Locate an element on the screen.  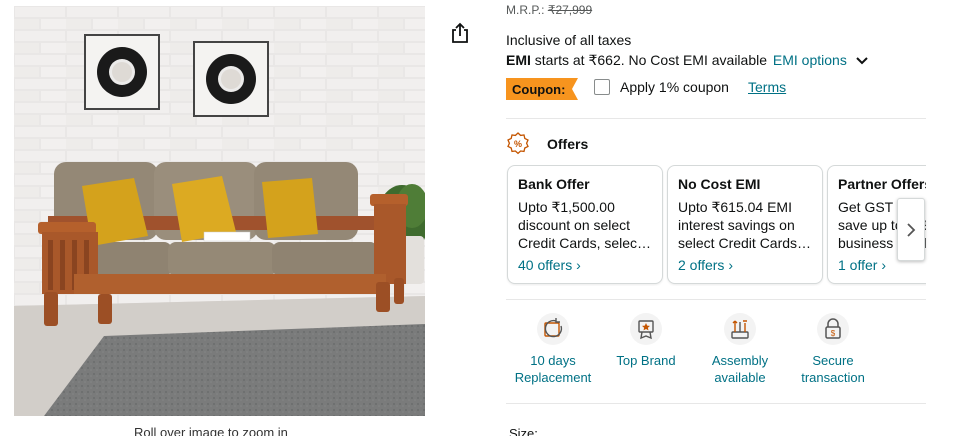
coupon-terms-link: Terms is located at coordinates (767, 87).